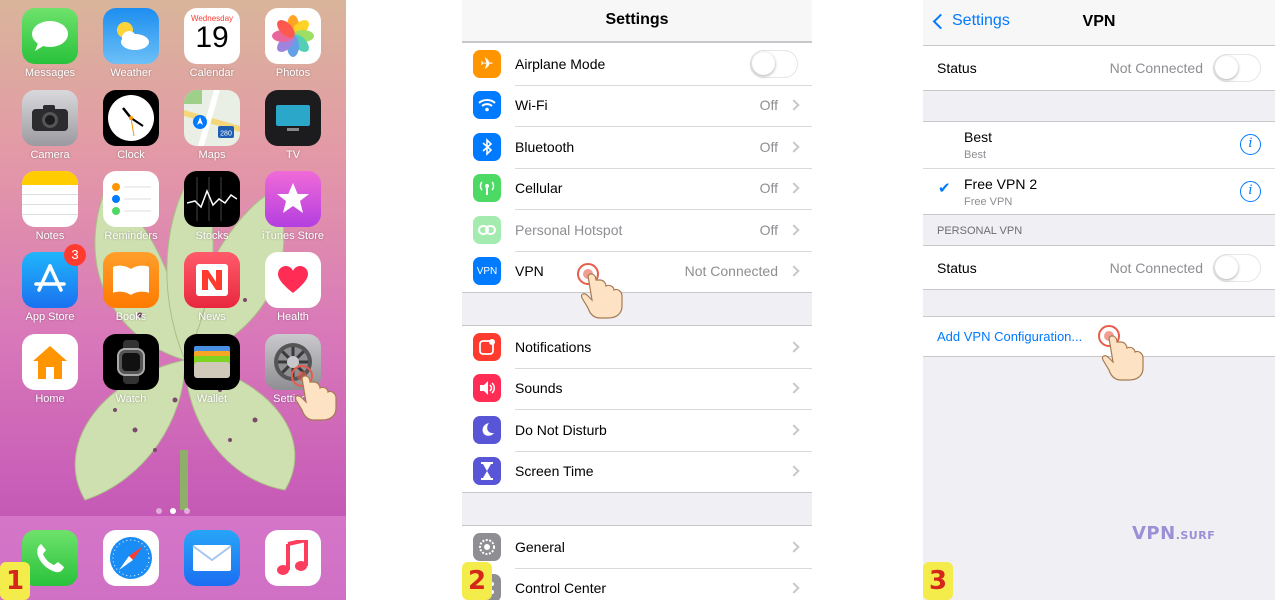 This screenshot has height=600, width=1275. What do you see at coordinates (637, 271) in the screenshot?
I see `settings-row-vpn: VPN VPN Not Connected` at bounding box center [637, 271].